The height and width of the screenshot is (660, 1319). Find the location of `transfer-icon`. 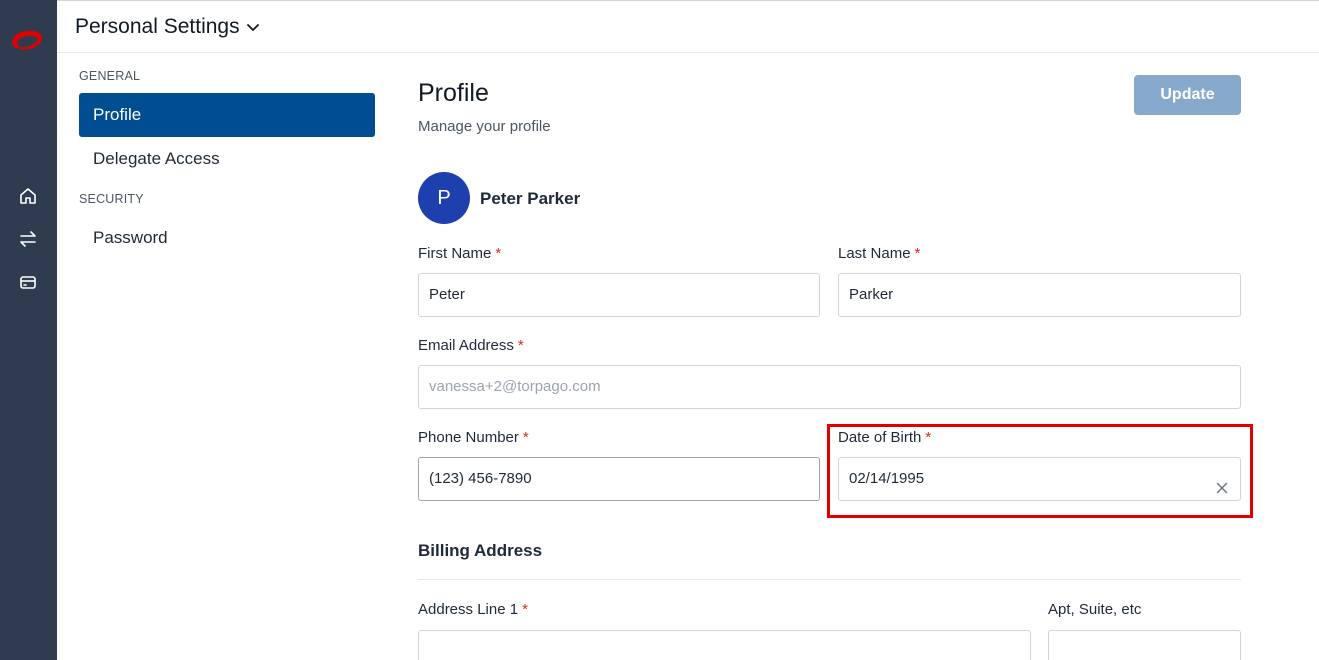

transfer-icon is located at coordinates (28, 239).